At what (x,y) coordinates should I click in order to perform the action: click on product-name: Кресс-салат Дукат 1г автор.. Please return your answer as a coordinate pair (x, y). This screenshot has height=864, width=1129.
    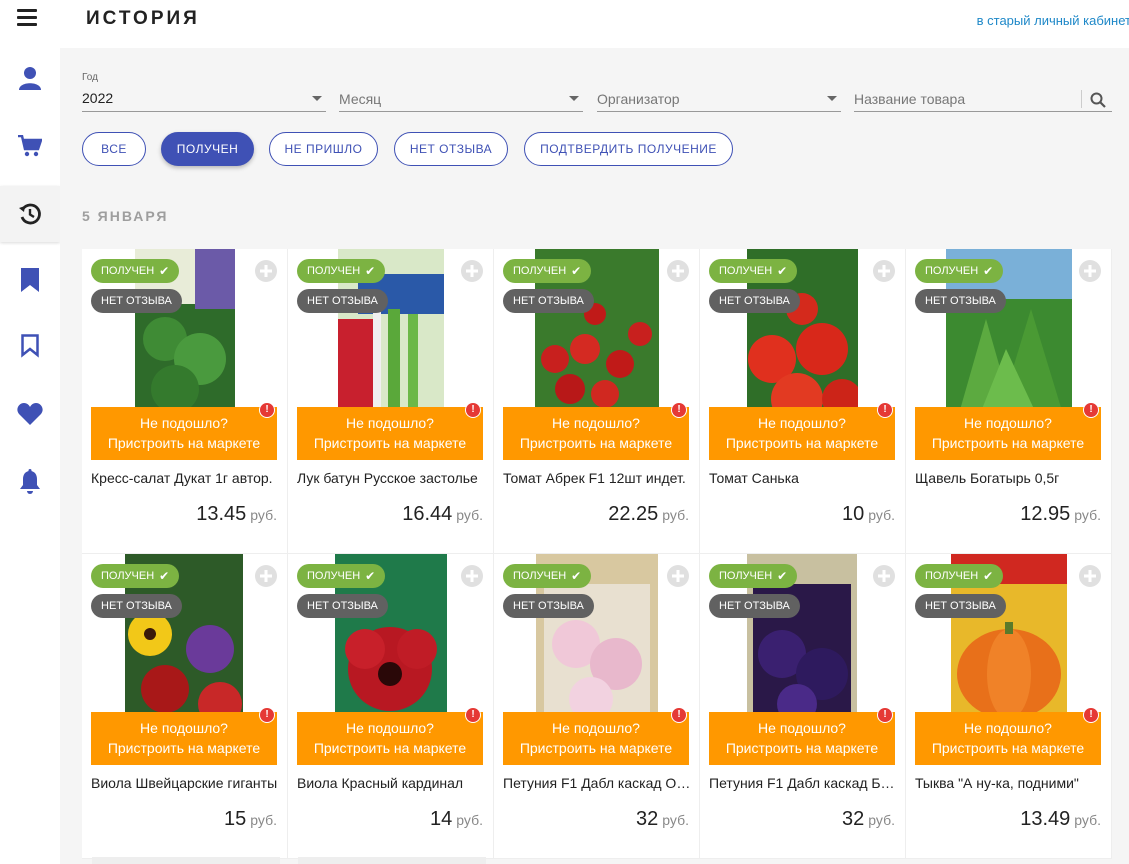
    Looking at the image, I should click on (185, 478).